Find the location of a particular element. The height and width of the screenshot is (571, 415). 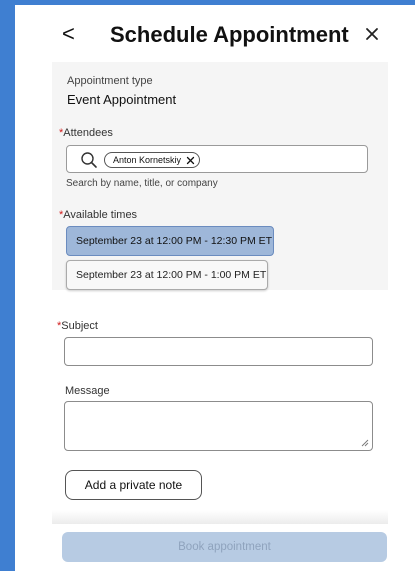

attendee-chip: Anton Kornetskiy is located at coordinates (152, 160).